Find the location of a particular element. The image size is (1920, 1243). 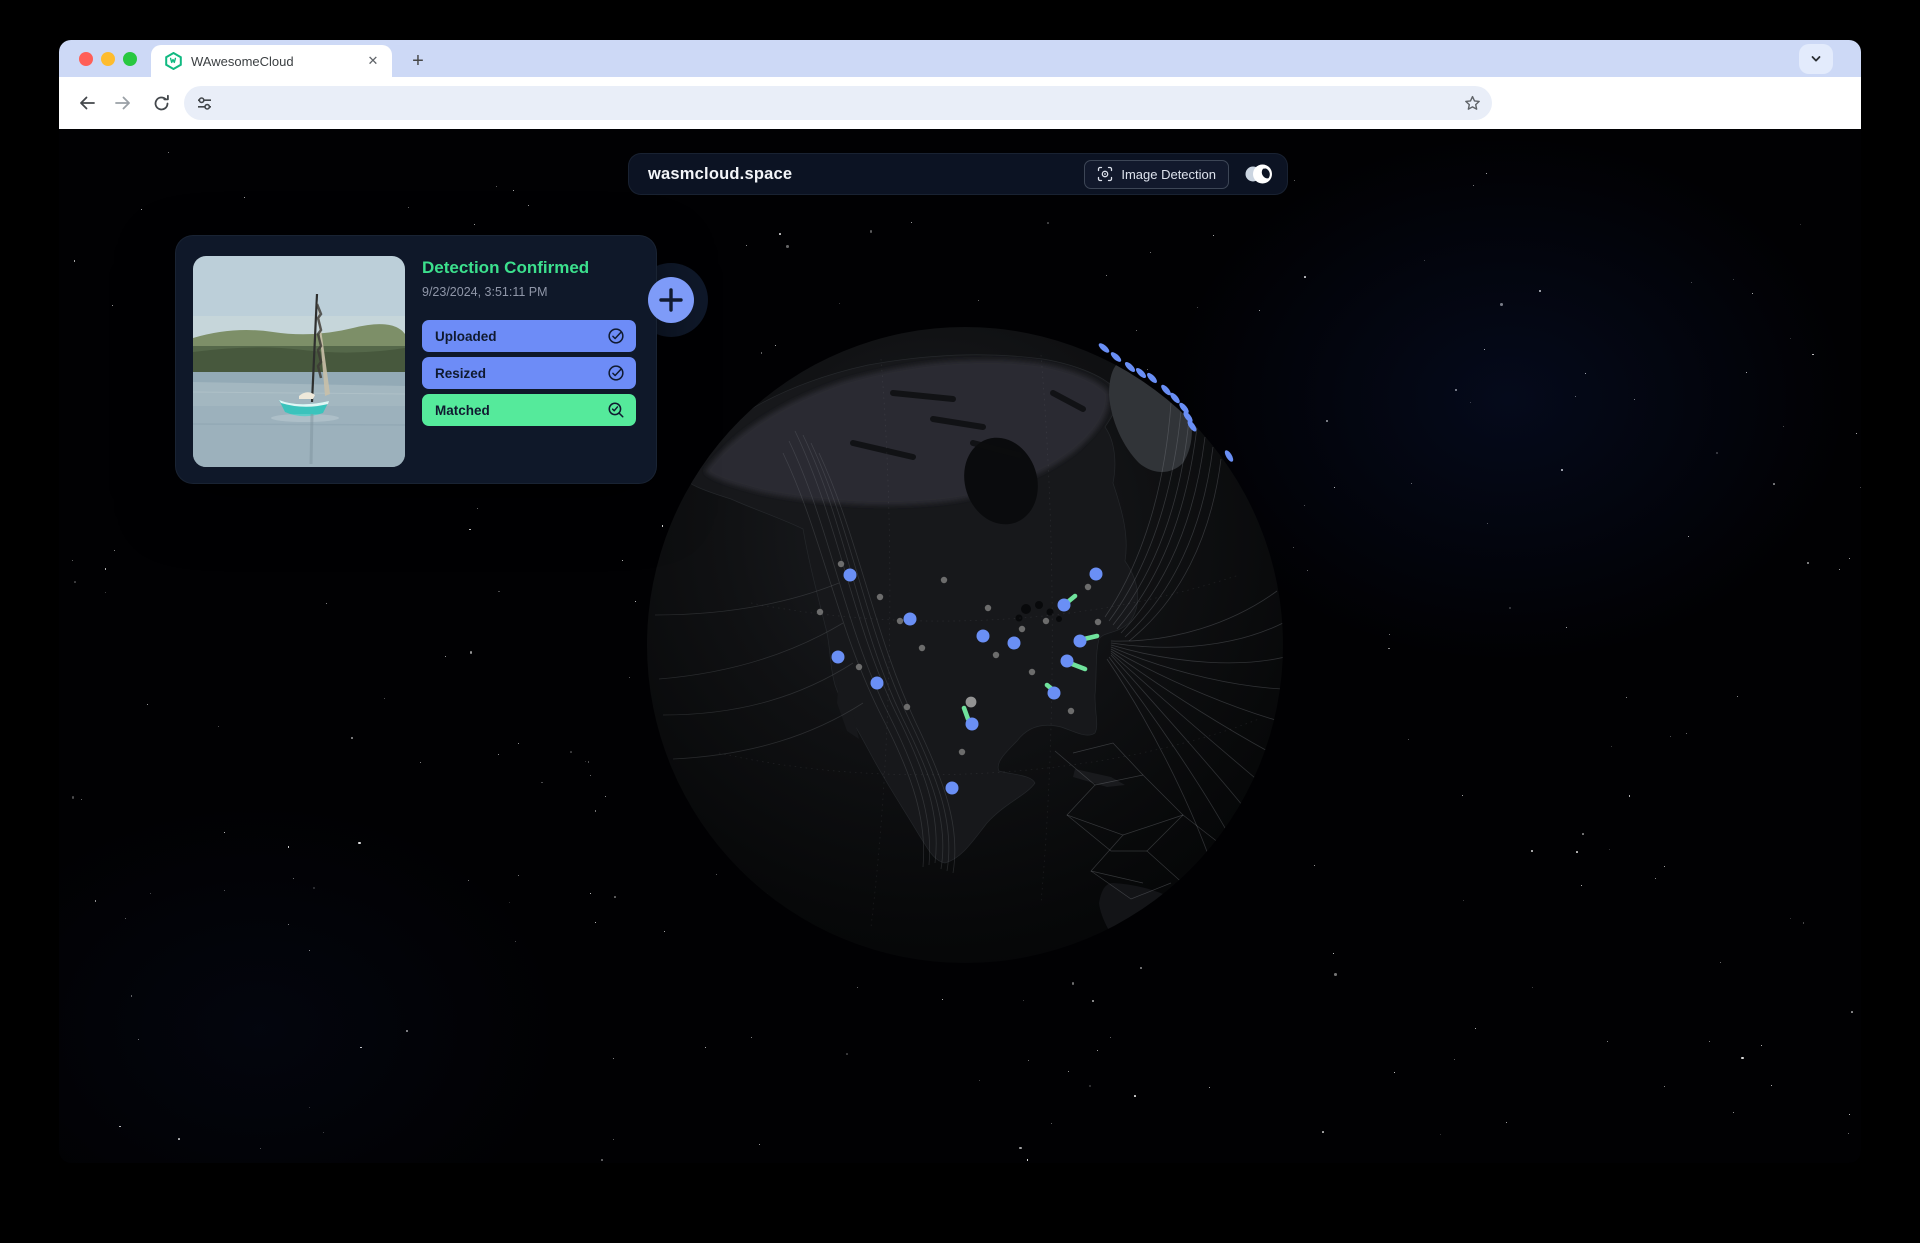

add-image-button is located at coordinates (671, 300).